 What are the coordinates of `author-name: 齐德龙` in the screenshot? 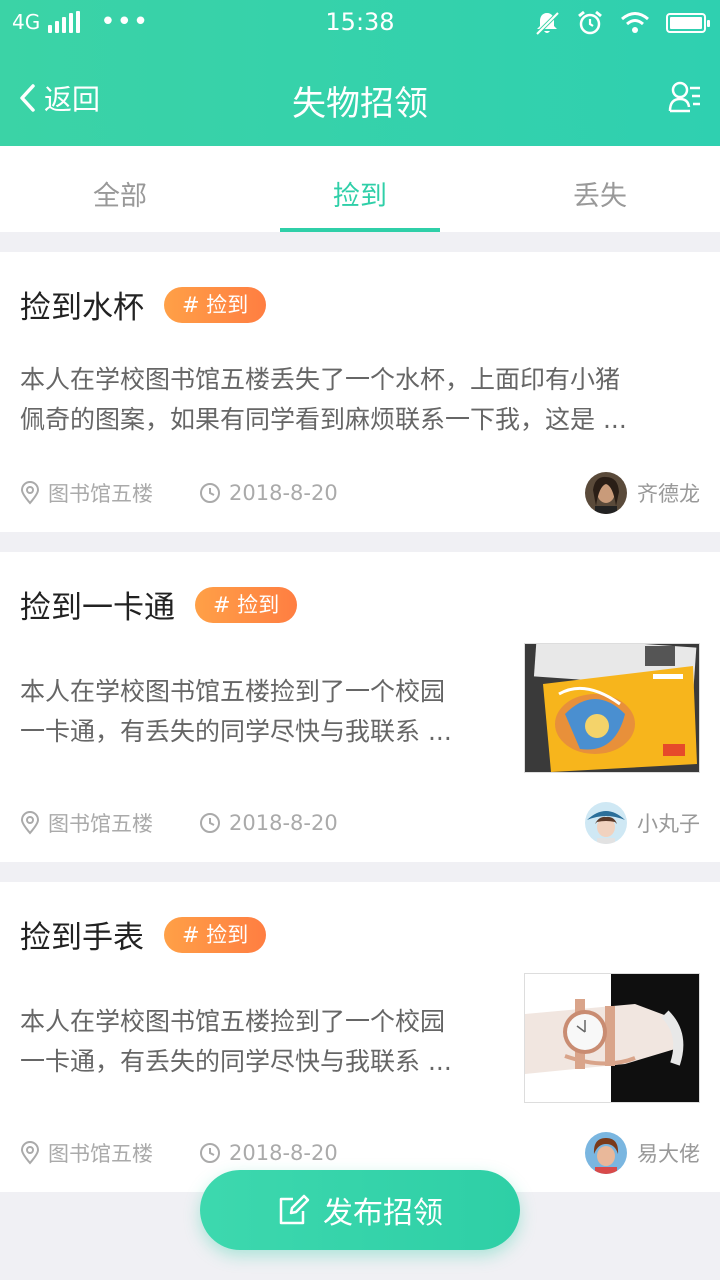 It's located at (668, 494).